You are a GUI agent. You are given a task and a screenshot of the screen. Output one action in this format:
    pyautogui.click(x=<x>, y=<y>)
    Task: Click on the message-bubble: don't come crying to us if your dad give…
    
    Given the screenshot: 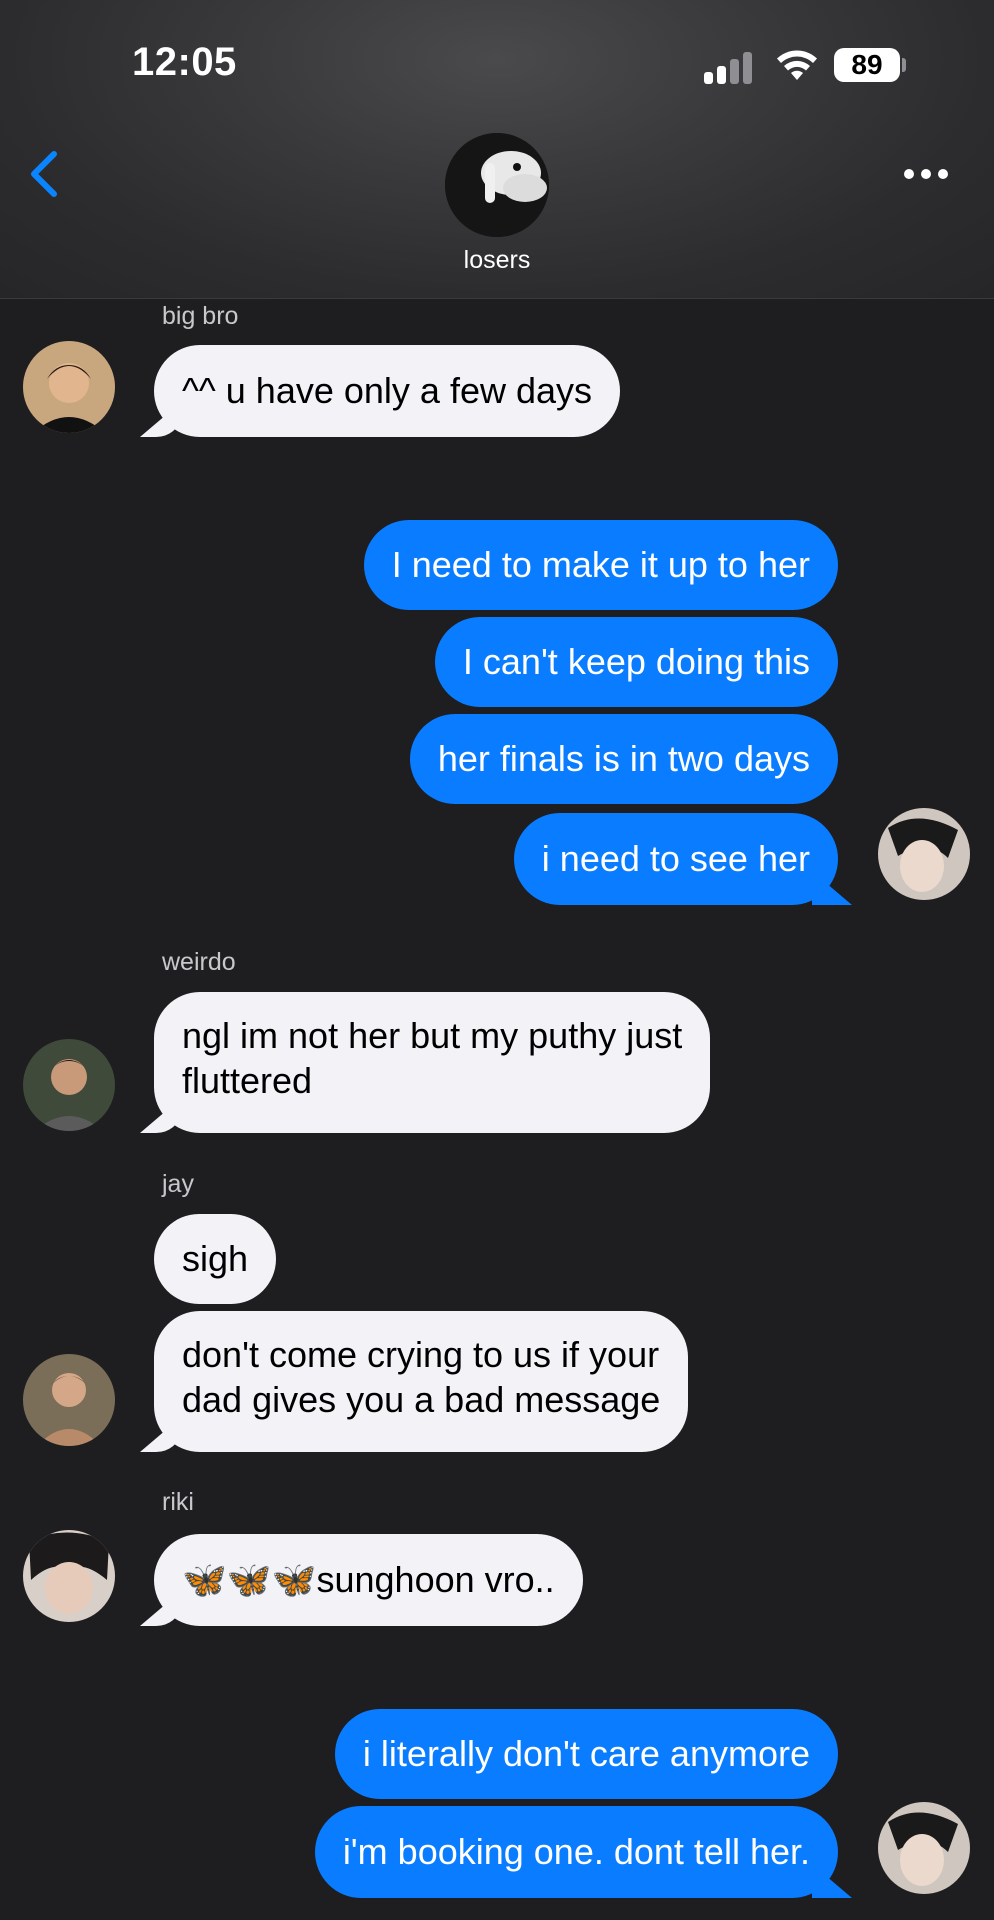 What is the action you would take?
    pyautogui.click(x=421, y=1381)
    